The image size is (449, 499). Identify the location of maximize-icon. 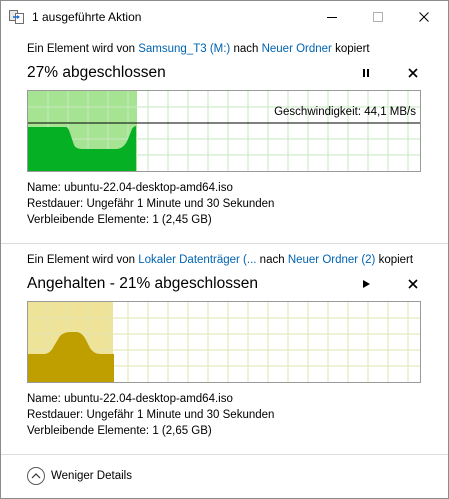
(378, 16).